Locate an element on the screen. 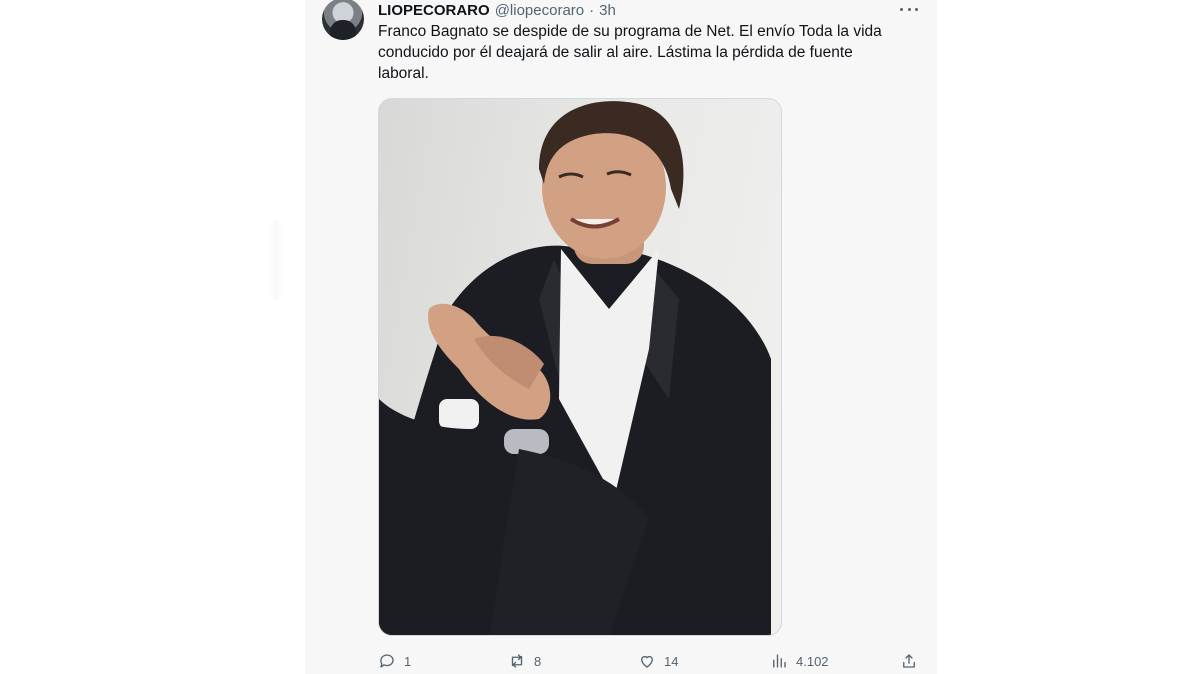 The height and width of the screenshot is (674, 1200). share-icon is located at coordinates (909, 661).